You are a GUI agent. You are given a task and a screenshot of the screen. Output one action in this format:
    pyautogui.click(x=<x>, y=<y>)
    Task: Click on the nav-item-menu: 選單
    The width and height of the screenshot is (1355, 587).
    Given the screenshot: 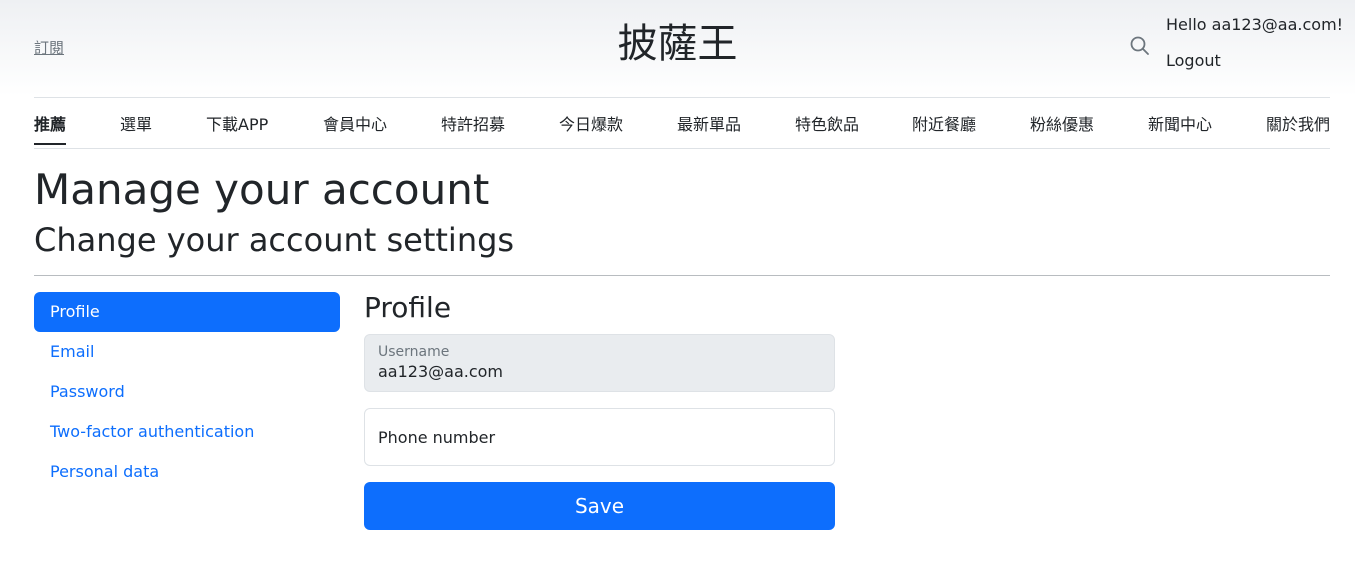 What is the action you would take?
    pyautogui.click(x=136, y=127)
    